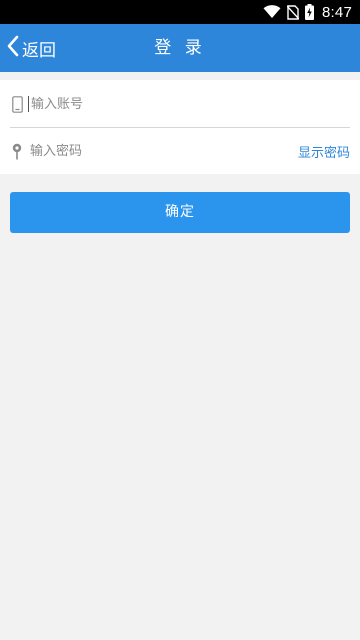 The height and width of the screenshot is (640, 360). Describe the element at coordinates (189, 104) in the screenshot. I see `account-input` at that location.